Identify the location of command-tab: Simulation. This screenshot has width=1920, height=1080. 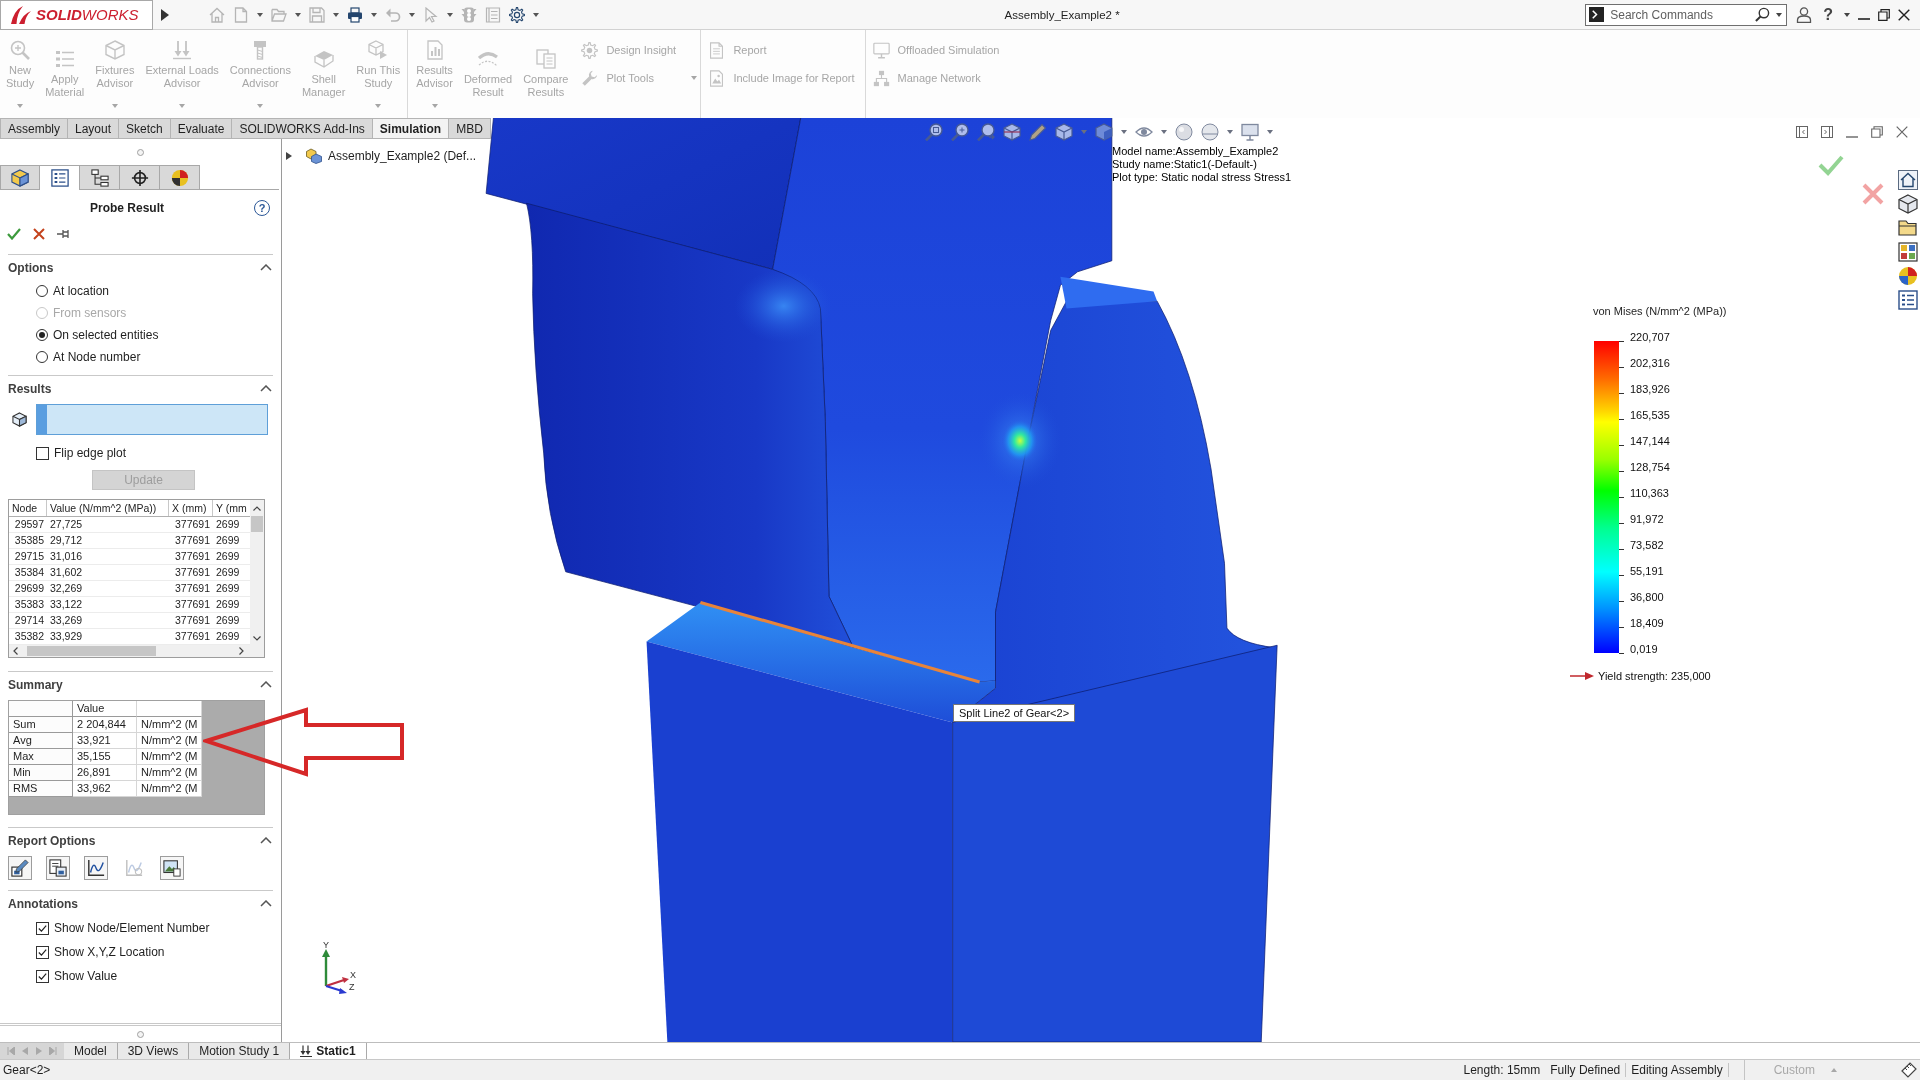
(411, 128).